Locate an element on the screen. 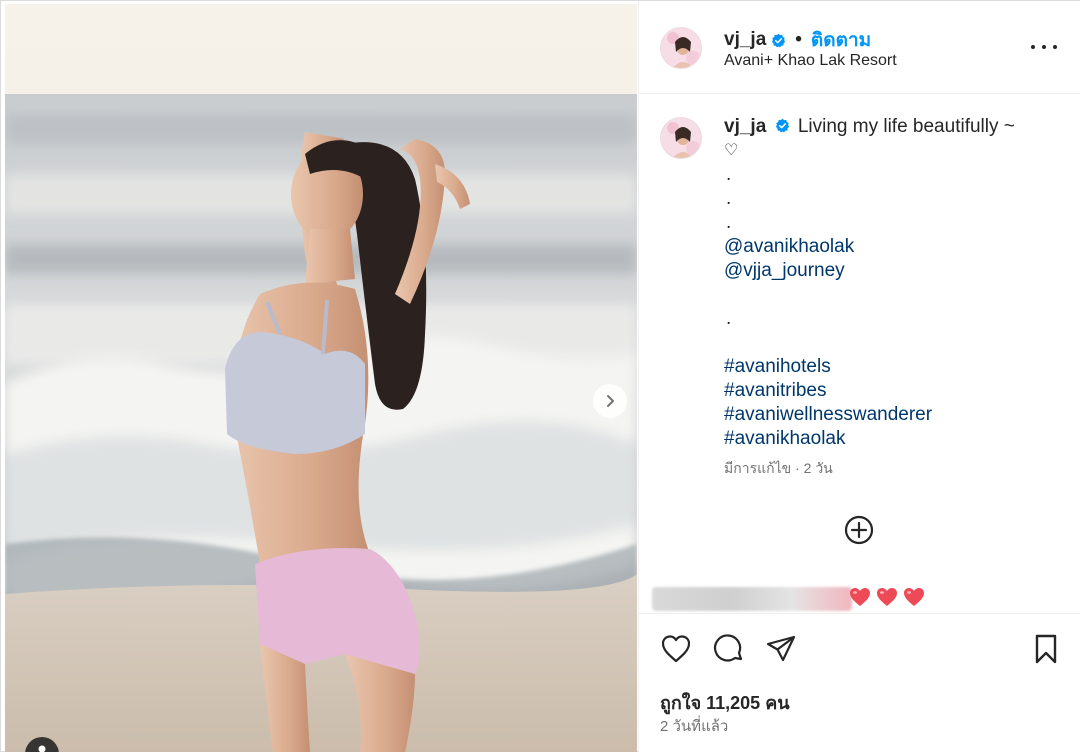 The image size is (1080, 752). comment-bubble-icon is located at coordinates (729, 649).